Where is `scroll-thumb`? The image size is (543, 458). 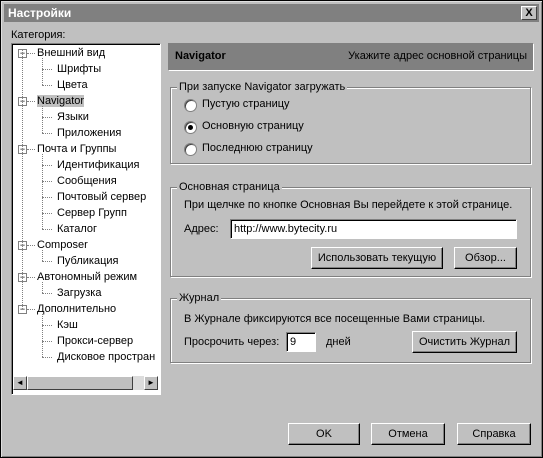
scroll-thumb is located at coordinates (80, 383).